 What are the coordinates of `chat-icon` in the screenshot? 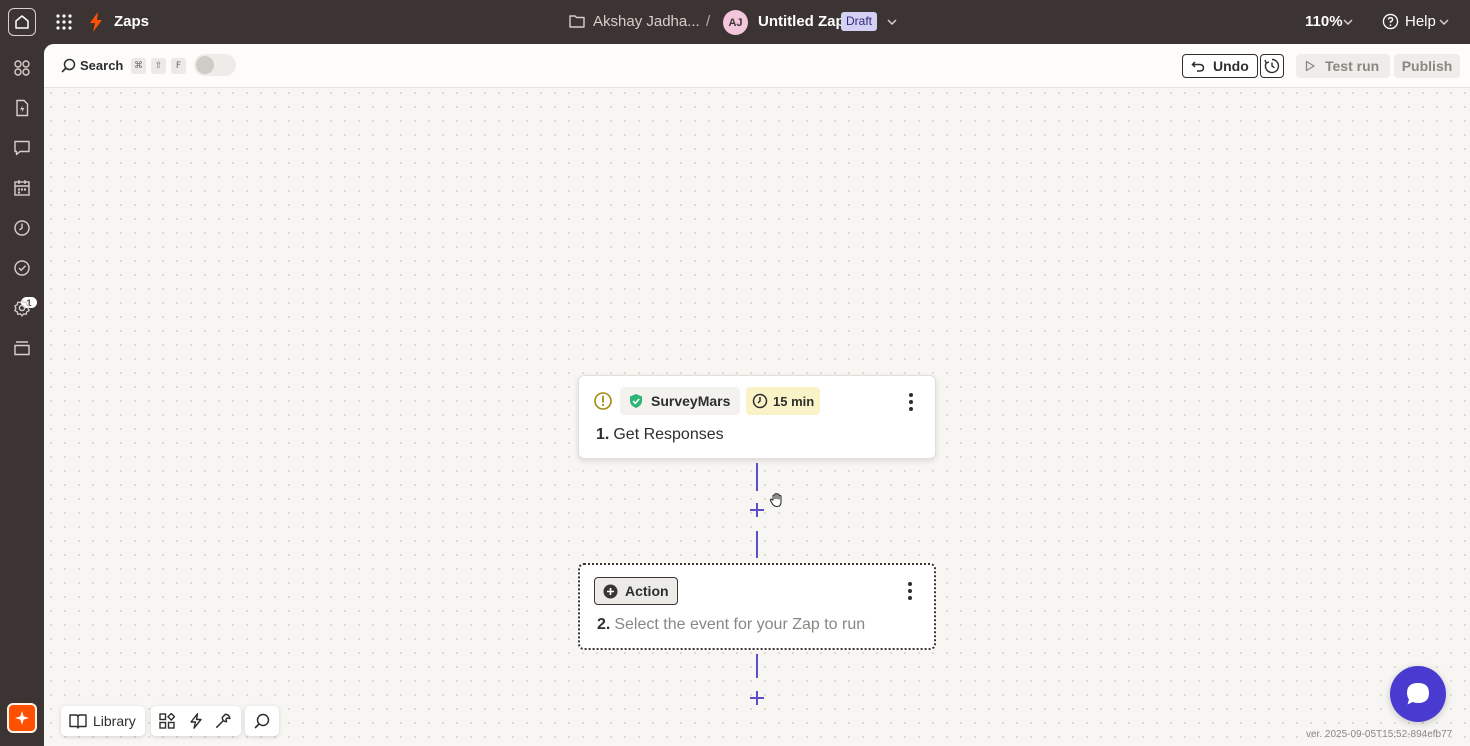 It's located at (22, 148).